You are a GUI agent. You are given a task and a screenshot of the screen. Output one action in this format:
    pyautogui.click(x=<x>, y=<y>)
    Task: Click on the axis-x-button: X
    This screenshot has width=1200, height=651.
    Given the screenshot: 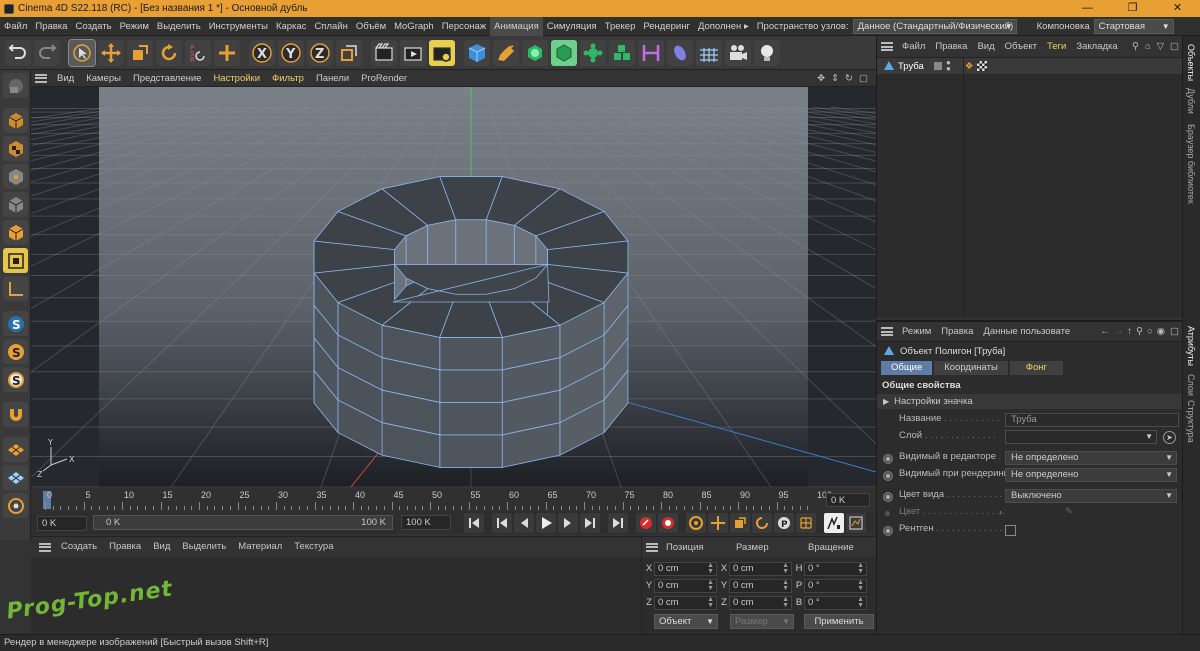 What is the action you would take?
    pyautogui.click(x=261, y=52)
    